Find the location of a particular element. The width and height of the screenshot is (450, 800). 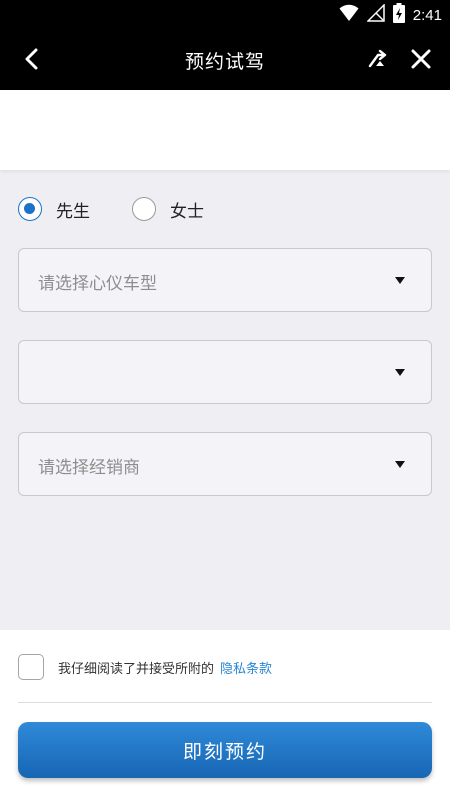

radio-label-ms: 女士 is located at coordinates (187, 211).